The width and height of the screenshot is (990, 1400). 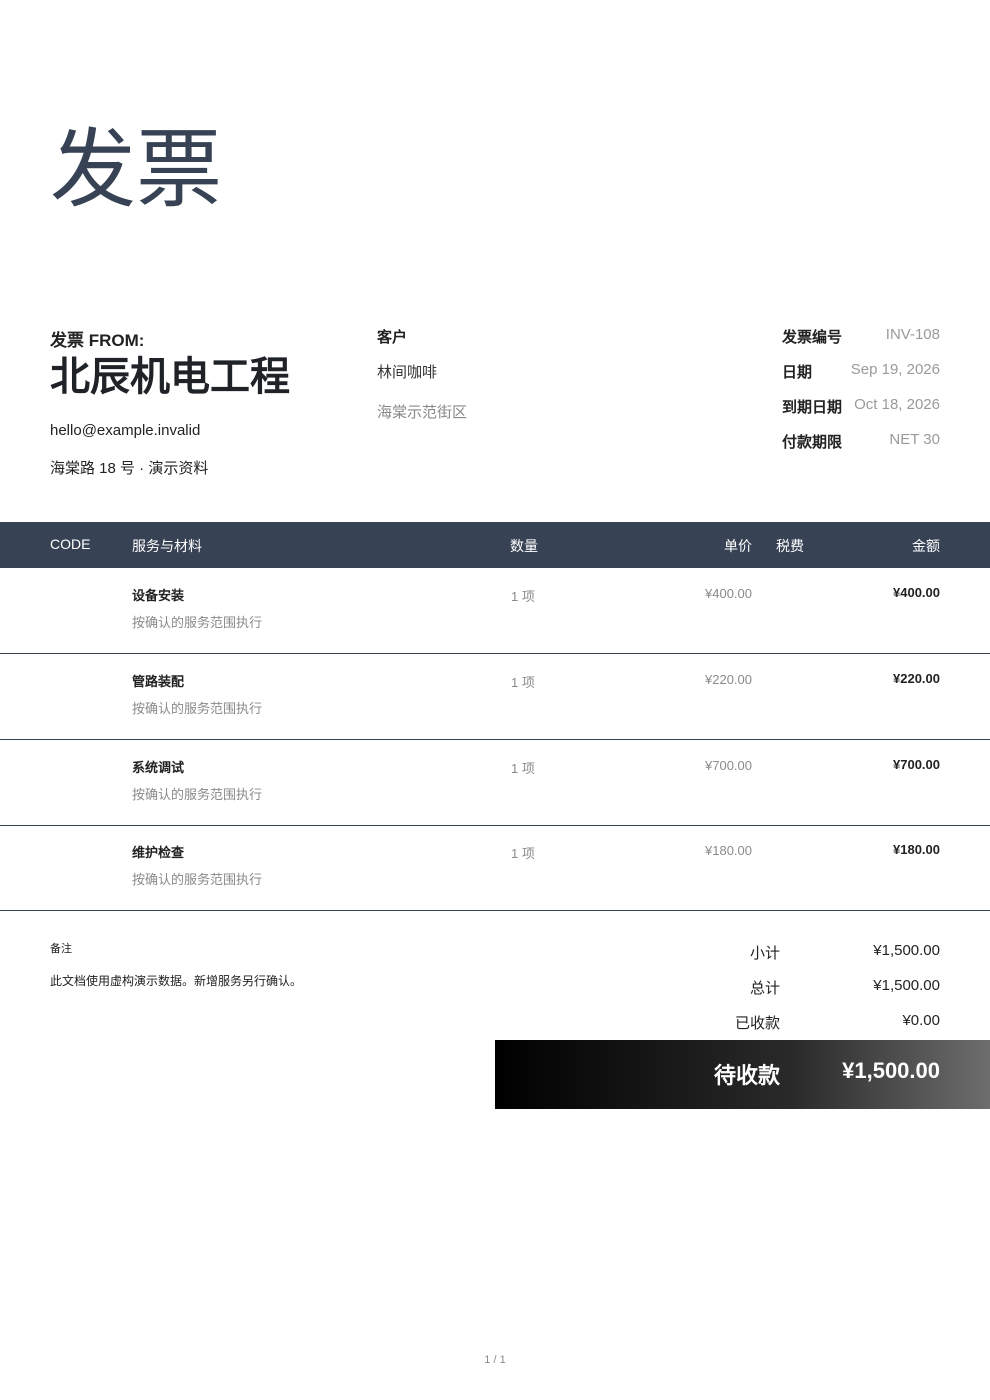 What do you see at coordinates (895, 369) in the screenshot?
I see `meta-value: Sep 19, 2026` at bounding box center [895, 369].